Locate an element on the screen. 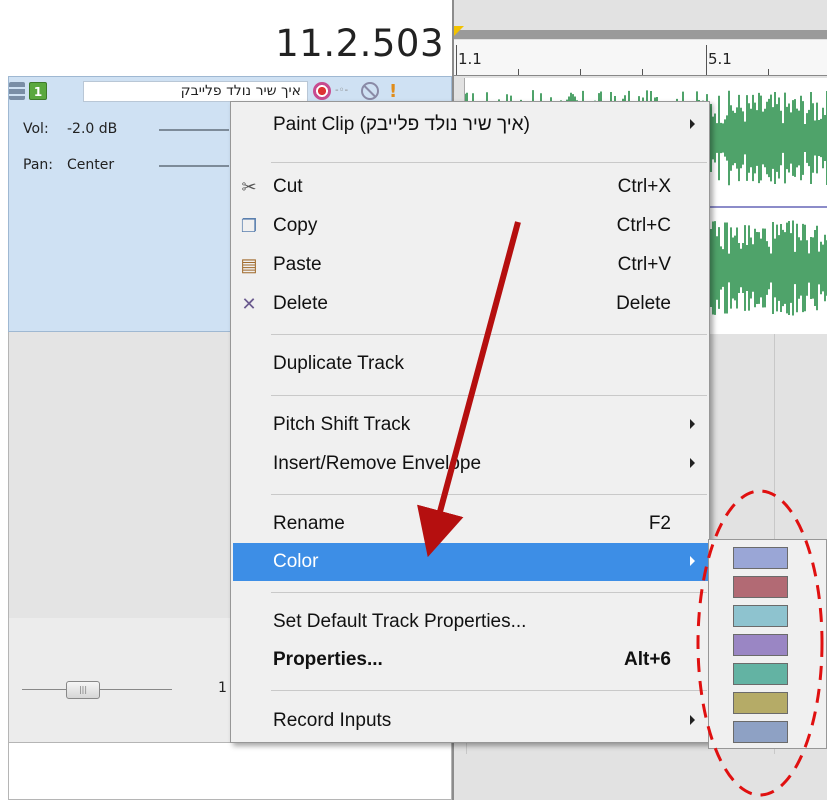 The width and height of the screenshot is (827, 800). color-submenu is located at coordinates (767, 644).